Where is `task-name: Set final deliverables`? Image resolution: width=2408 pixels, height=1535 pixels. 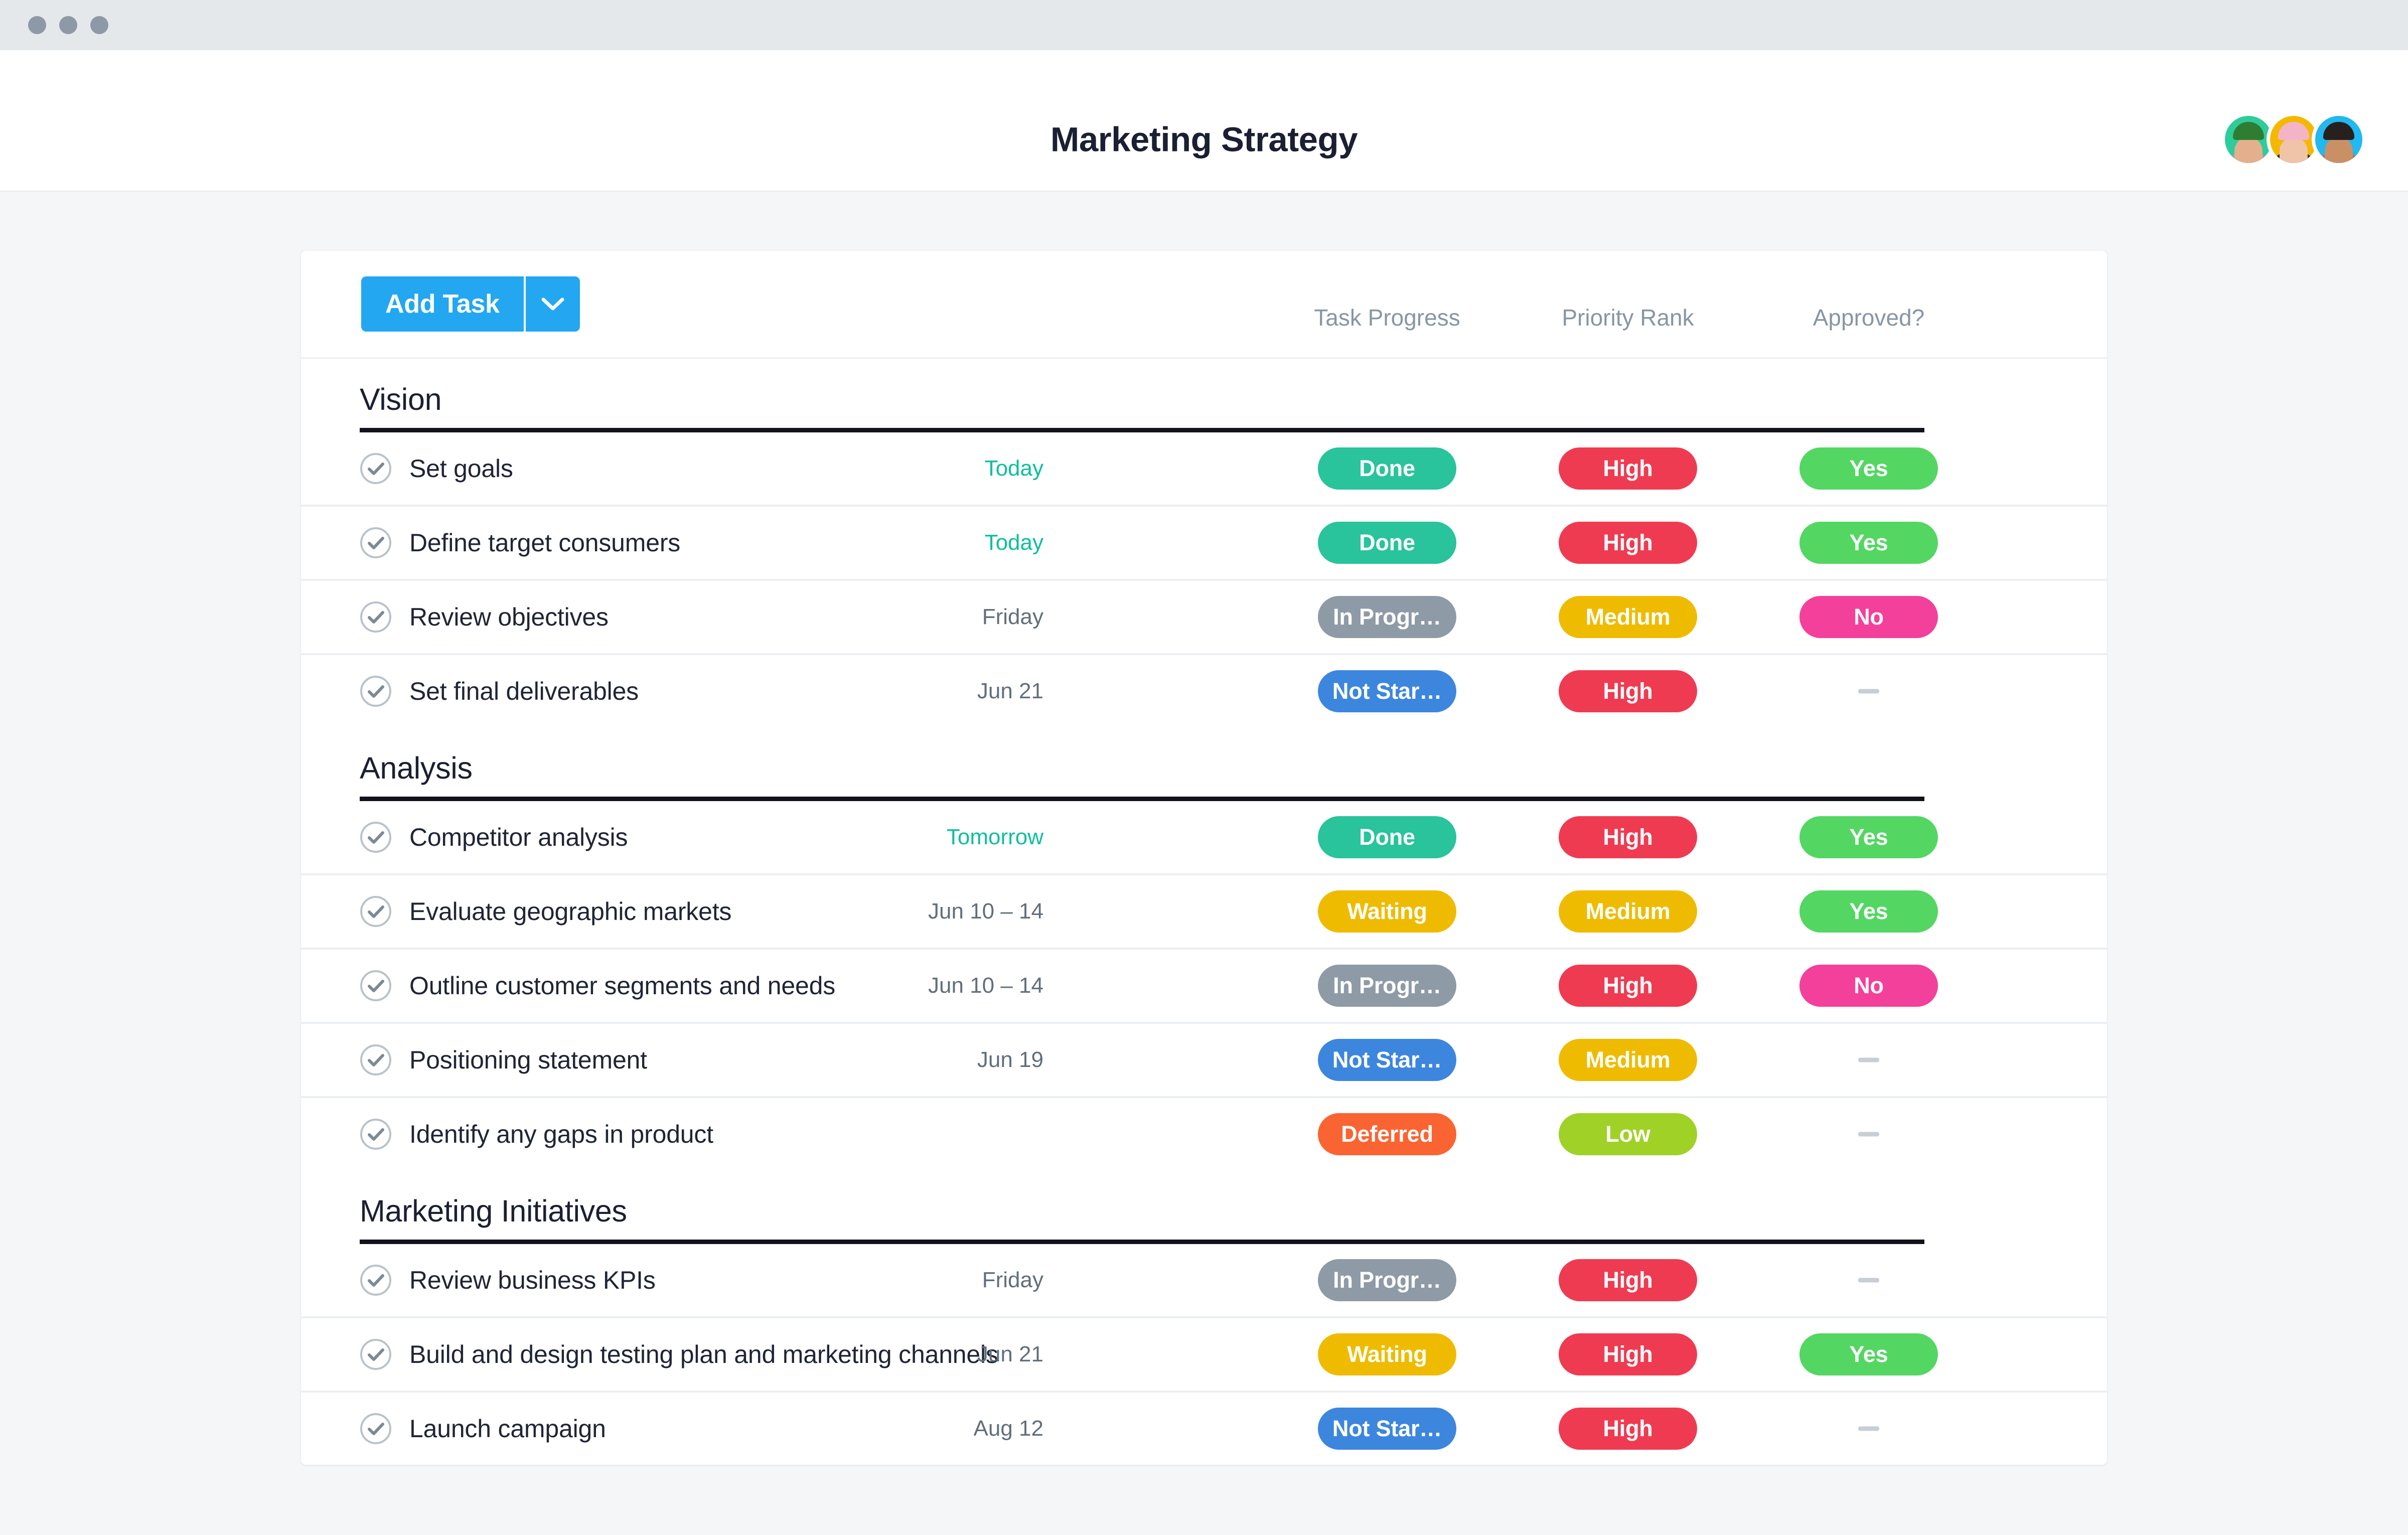 task-name: Set final deliverables is located at coordinates (524, 691).